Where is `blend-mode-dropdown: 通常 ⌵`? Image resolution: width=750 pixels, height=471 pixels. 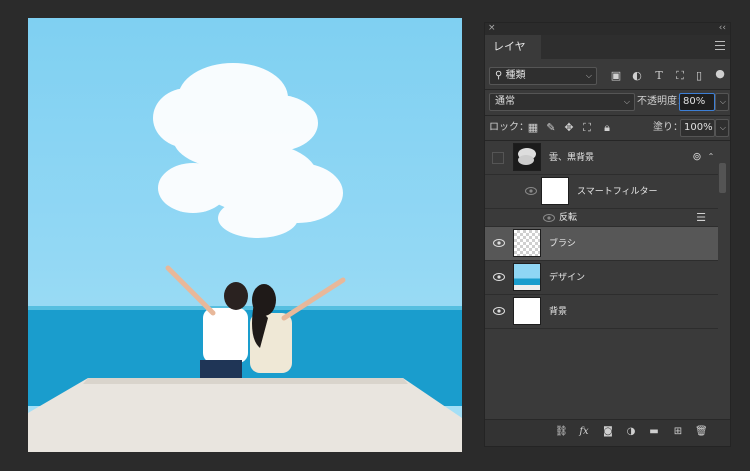
blend-mode-dropdown: 通常 ⌵ is located at coordinates (562, 102).